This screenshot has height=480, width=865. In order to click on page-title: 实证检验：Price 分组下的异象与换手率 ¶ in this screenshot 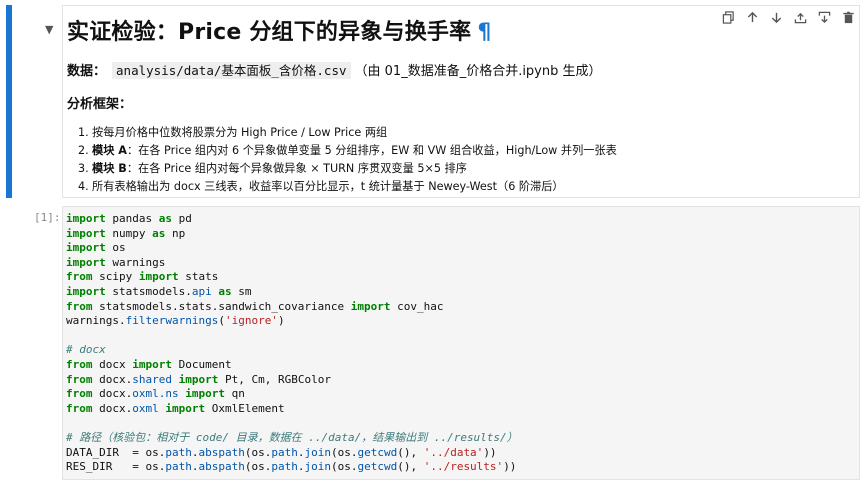, I will do `click(279, 30)`.